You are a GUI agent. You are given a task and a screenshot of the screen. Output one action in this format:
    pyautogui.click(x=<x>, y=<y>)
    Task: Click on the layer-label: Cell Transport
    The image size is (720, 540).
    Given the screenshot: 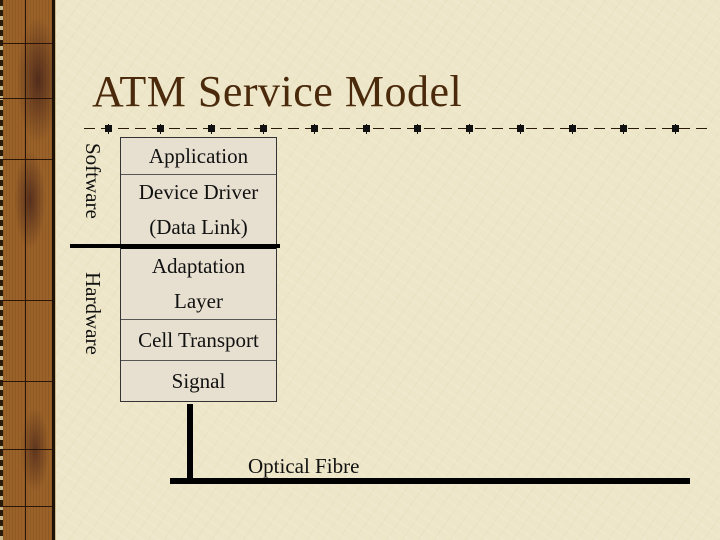 What is the action you would take?
    pyautogui.click(x=198, y=340)
    